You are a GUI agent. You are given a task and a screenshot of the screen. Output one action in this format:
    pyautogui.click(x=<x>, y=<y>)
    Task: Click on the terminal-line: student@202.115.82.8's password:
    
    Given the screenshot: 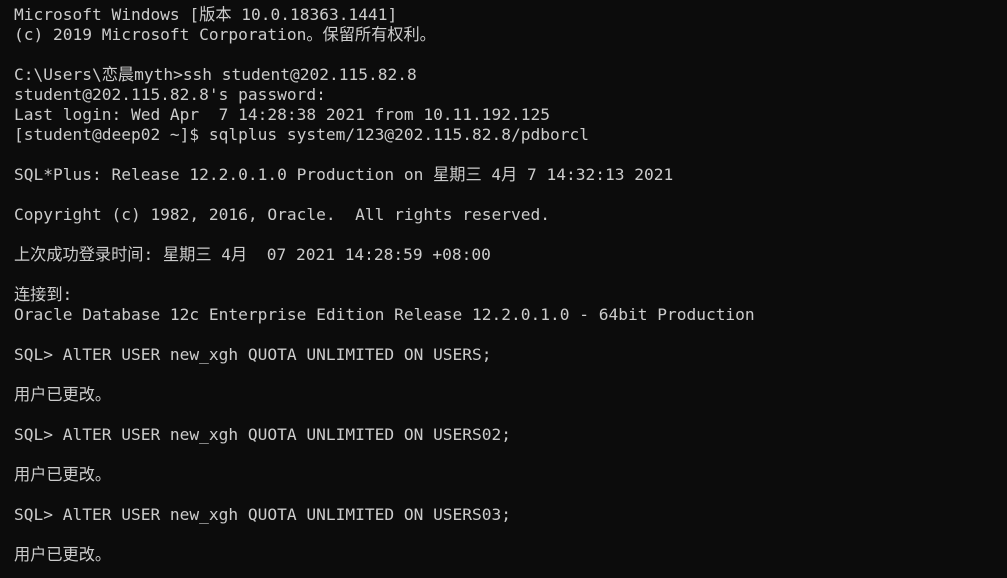 What is the action you would take?
    pyautogui.click(x=170, y=94)
    